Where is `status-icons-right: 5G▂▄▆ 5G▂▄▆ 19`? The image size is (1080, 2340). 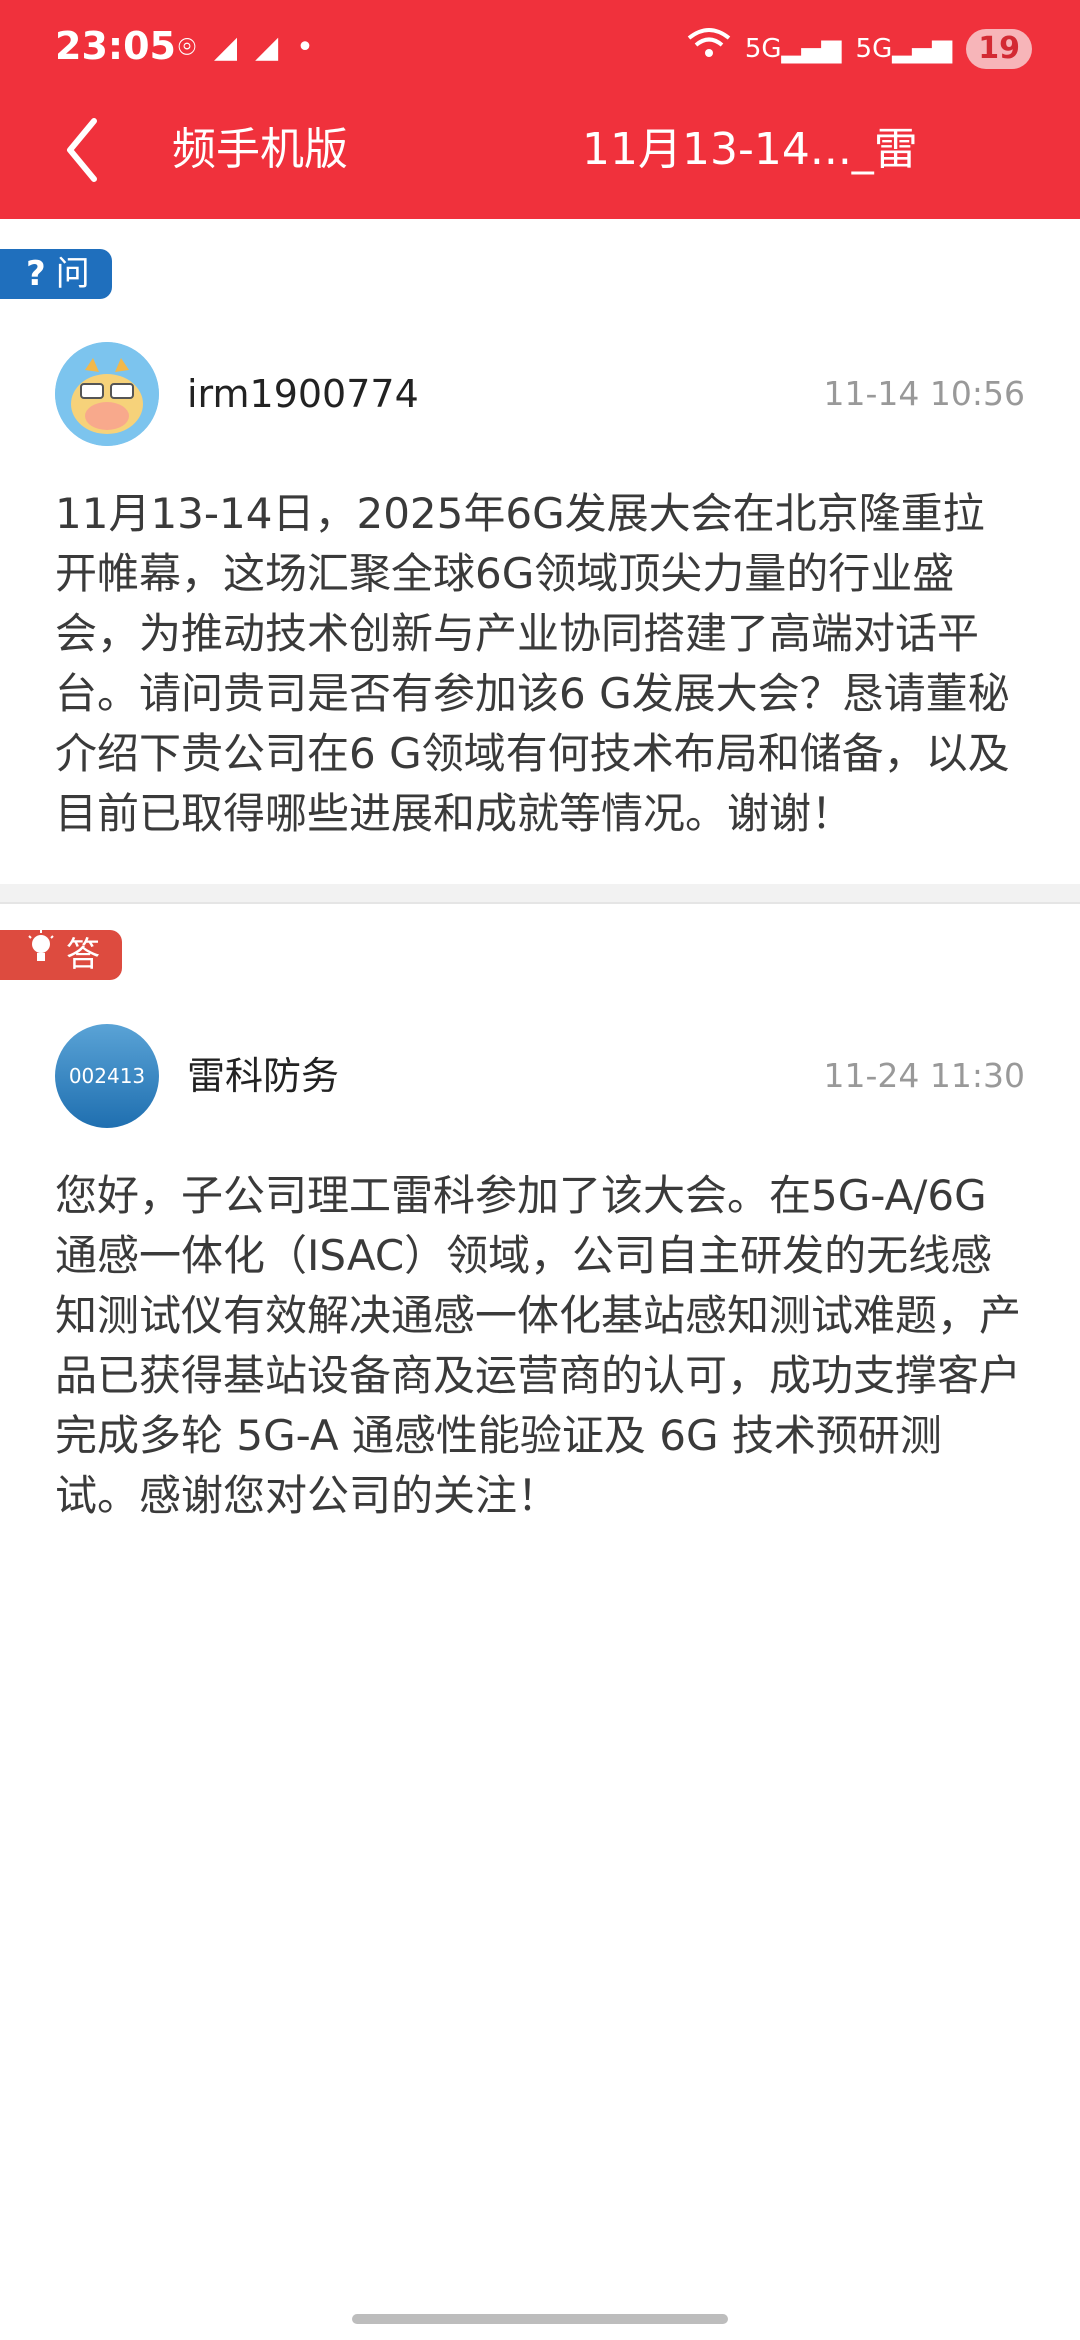
status-icons-right: 5G▂▄▆ 5G▂▄▆ 19 is located at coordinates (859, 49).